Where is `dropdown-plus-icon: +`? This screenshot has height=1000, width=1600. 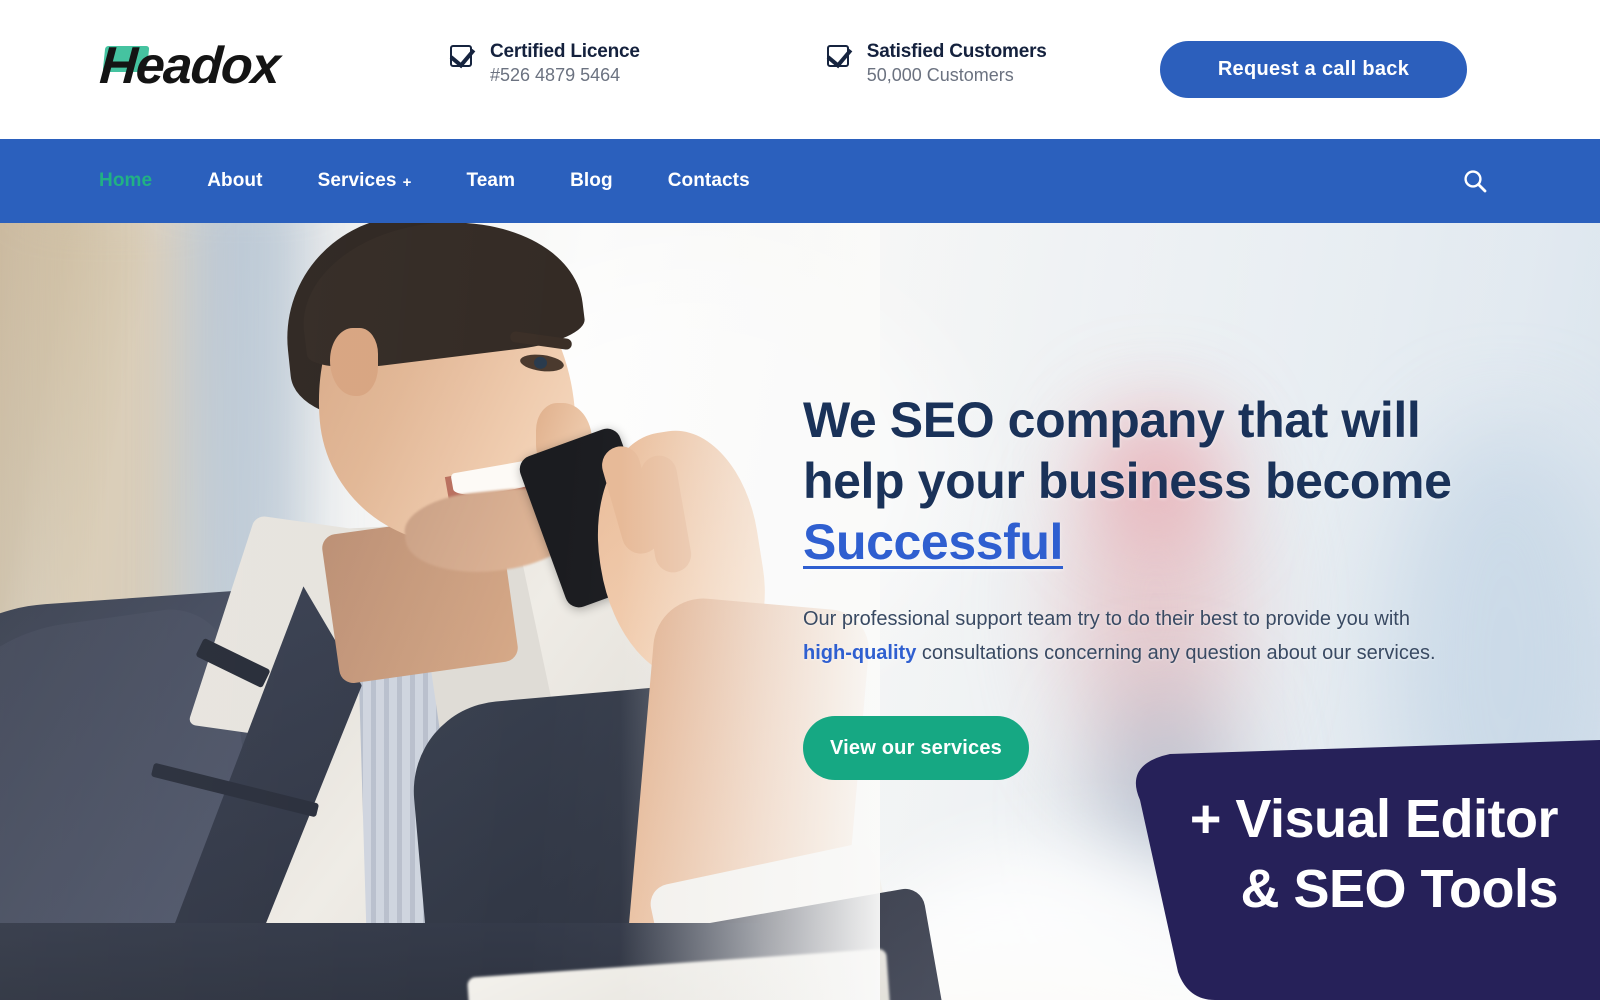 dropdown-plus-icon: + is located at coordinates (407, 182).